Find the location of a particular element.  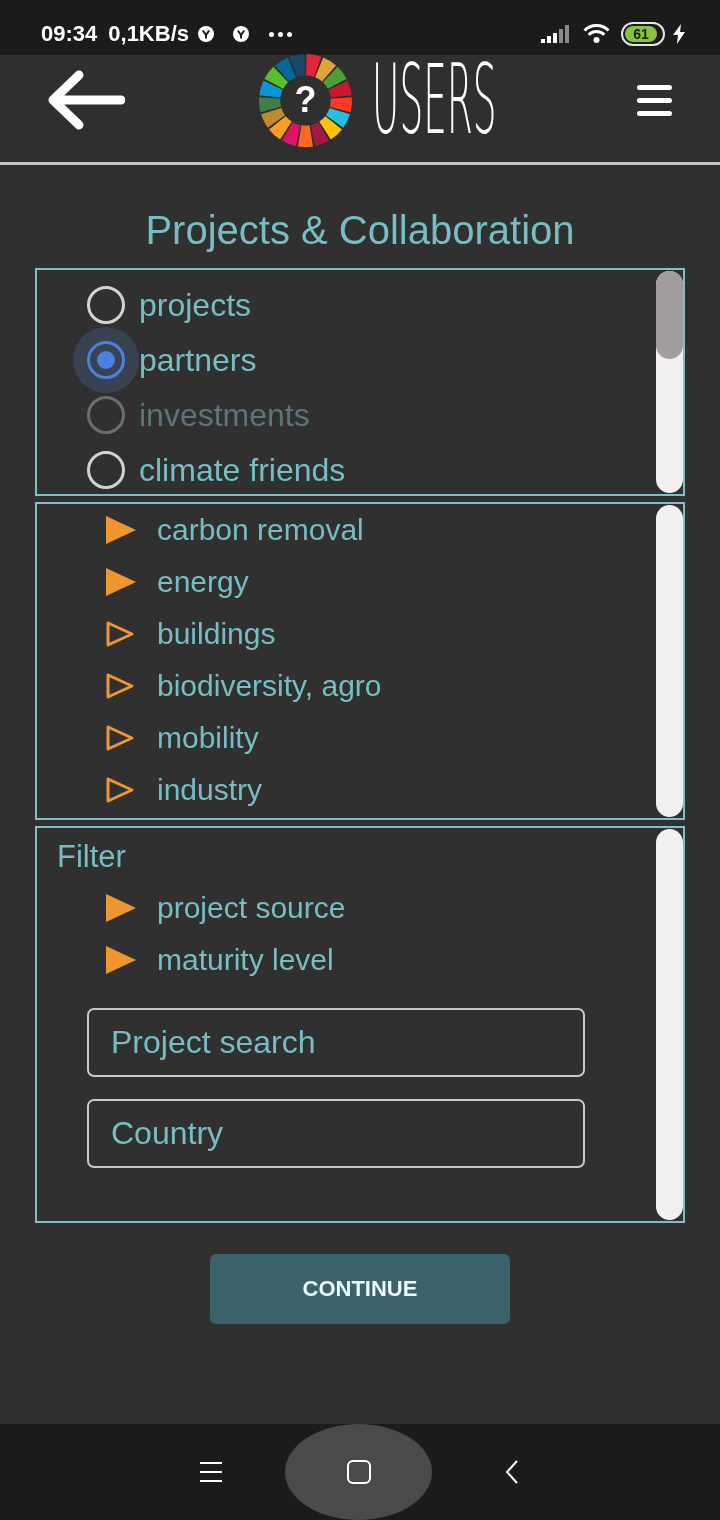

menu-button is located at coordinates (654, 100).